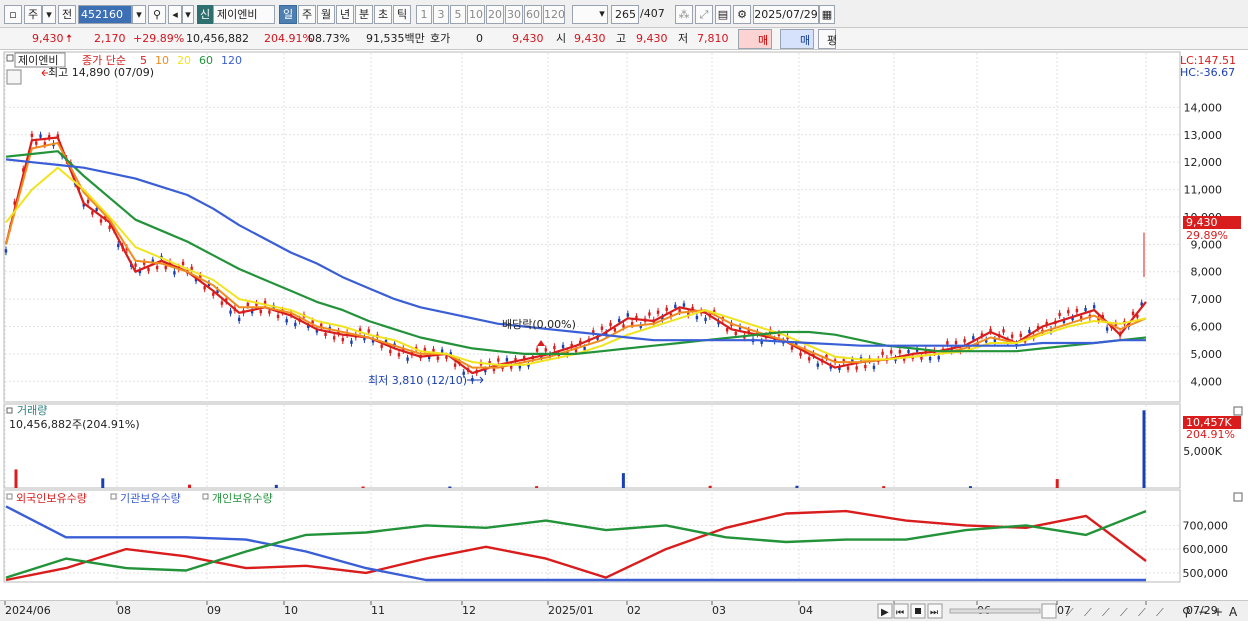  What do you see at coordinates (288, 38) in the screenshot?
I see `volume-ratio: 204.91%` at bounding box center [288, 38].